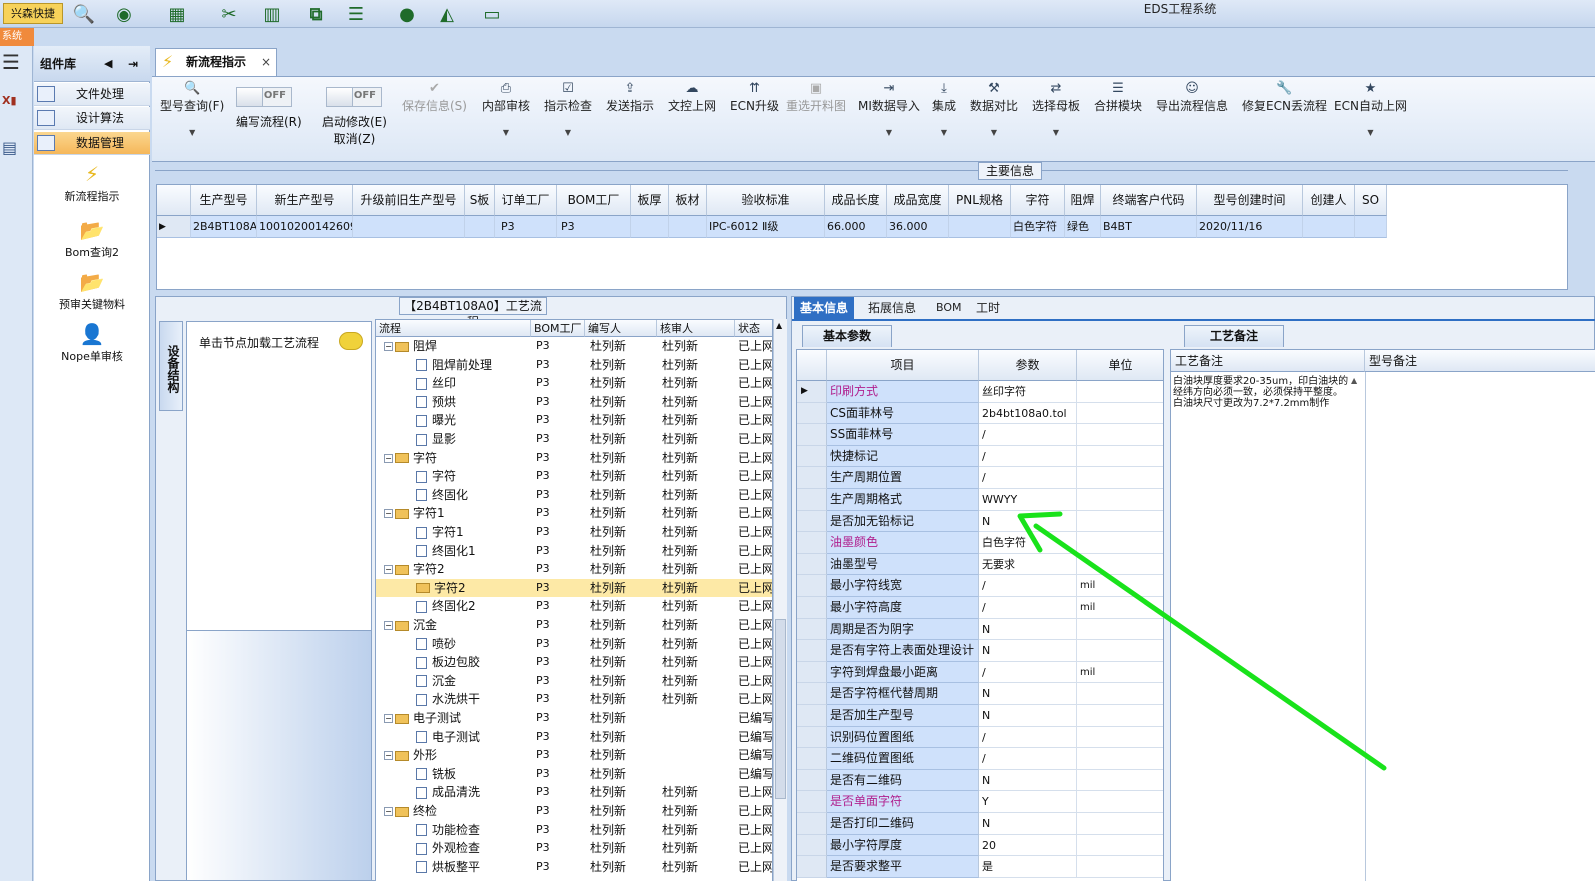 The image size is (1595, 881). I want to click on param-row: 生产周期位置 /, so click(980, 478).